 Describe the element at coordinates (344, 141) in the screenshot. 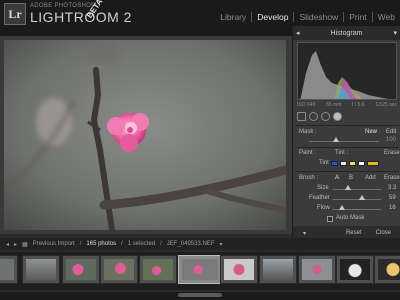

I see `exposure-slider` at that location.